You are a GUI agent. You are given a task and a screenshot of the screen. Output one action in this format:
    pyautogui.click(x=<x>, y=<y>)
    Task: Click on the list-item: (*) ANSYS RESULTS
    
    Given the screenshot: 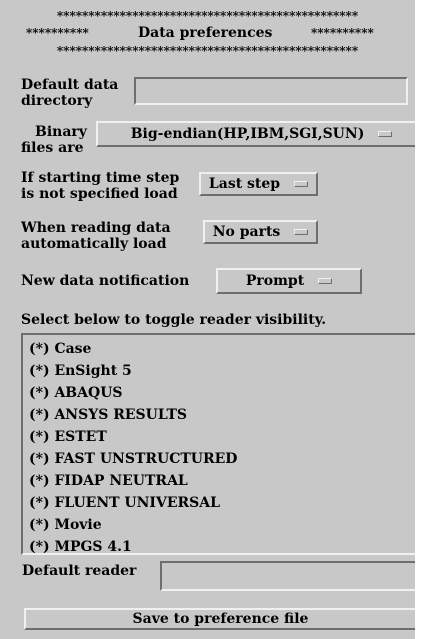 What is the action you would take?
    pyautogui.click(x=108, y=415)
    